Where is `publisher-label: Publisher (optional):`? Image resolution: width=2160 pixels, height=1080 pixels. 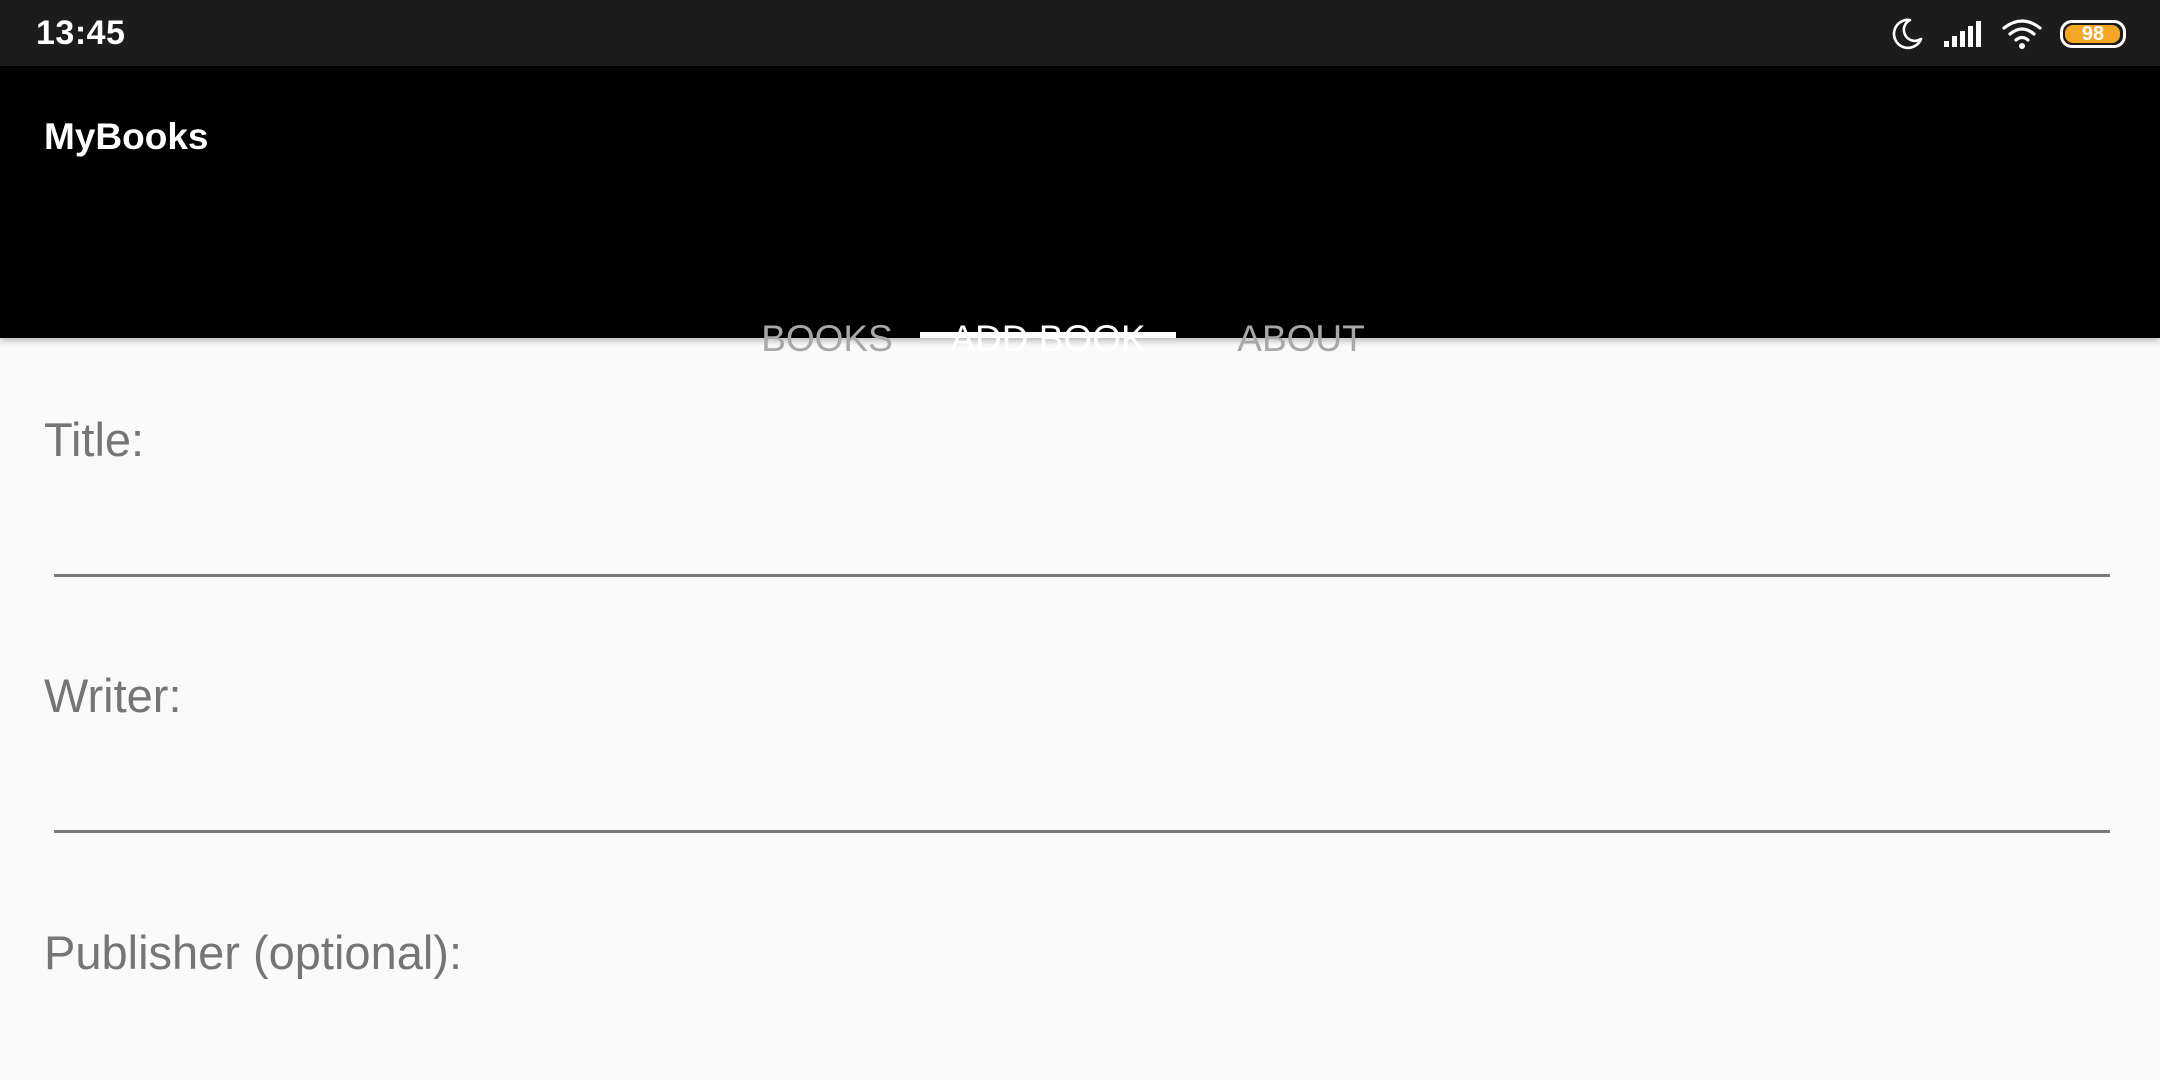
publisher-label: Publisher (optional): is located at coordinates (253, 952).